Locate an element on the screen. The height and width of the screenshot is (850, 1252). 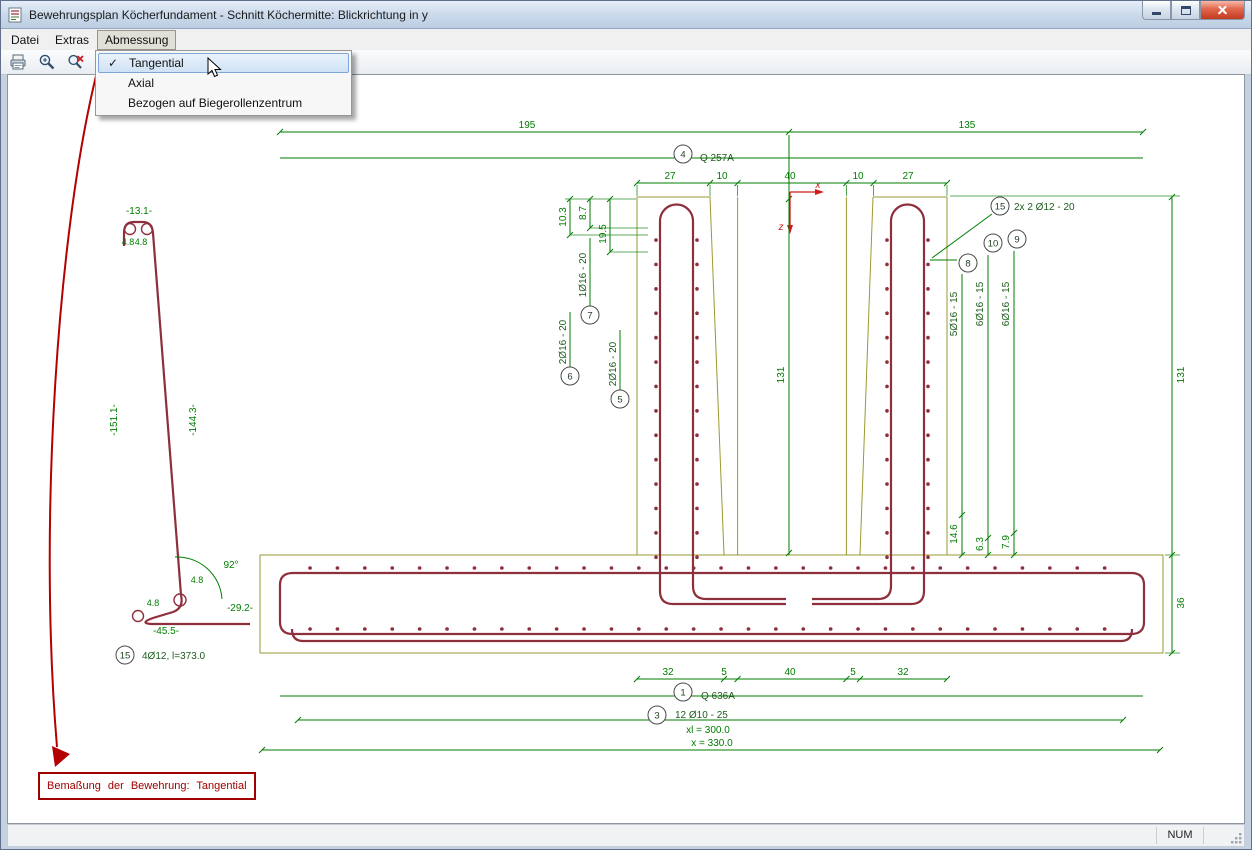
resize-grip-icon is located at coordinates (1236, 838).